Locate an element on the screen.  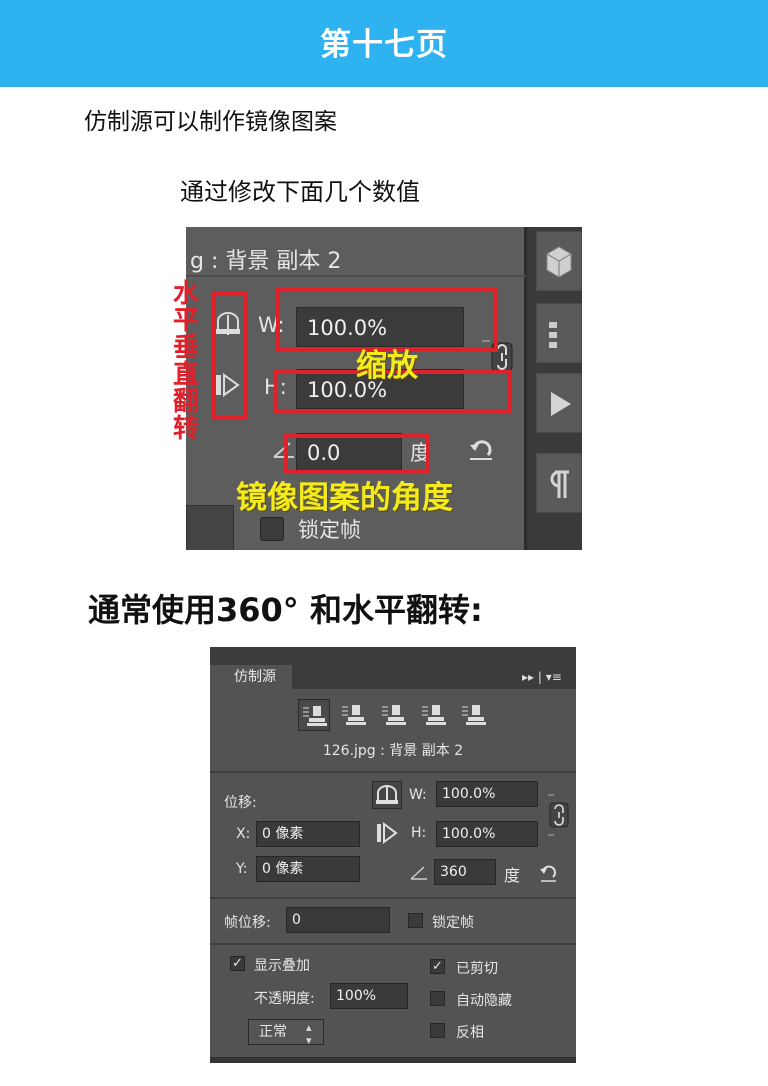
page-title: 第十七页 is located at coordinates (384, 45).